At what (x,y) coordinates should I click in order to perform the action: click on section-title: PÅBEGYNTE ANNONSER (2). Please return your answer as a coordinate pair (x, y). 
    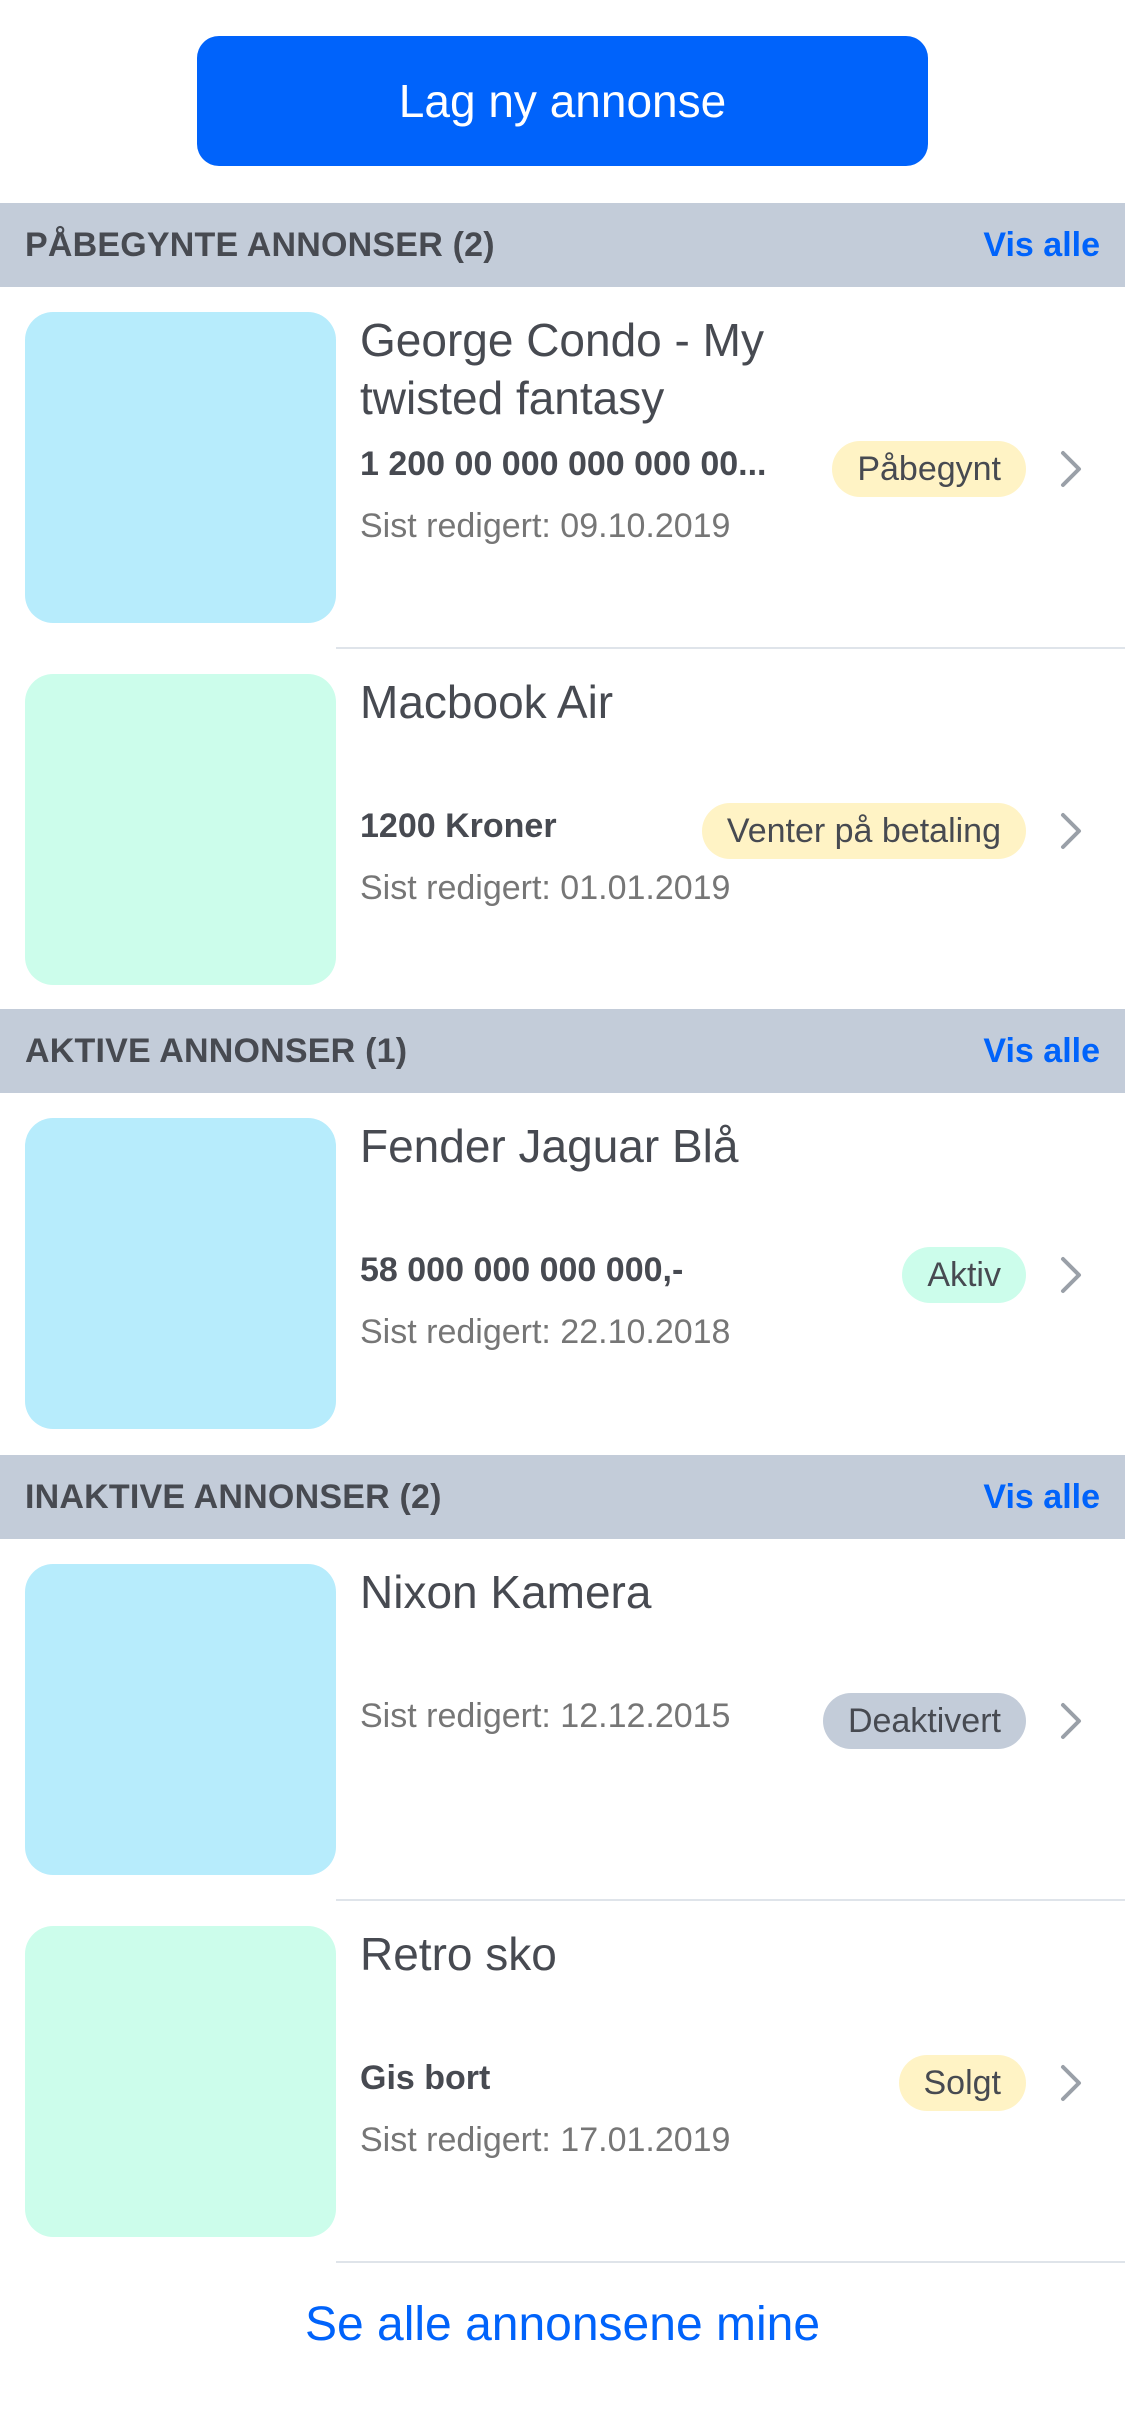
    Looking at the image, I should click on (260, 245).